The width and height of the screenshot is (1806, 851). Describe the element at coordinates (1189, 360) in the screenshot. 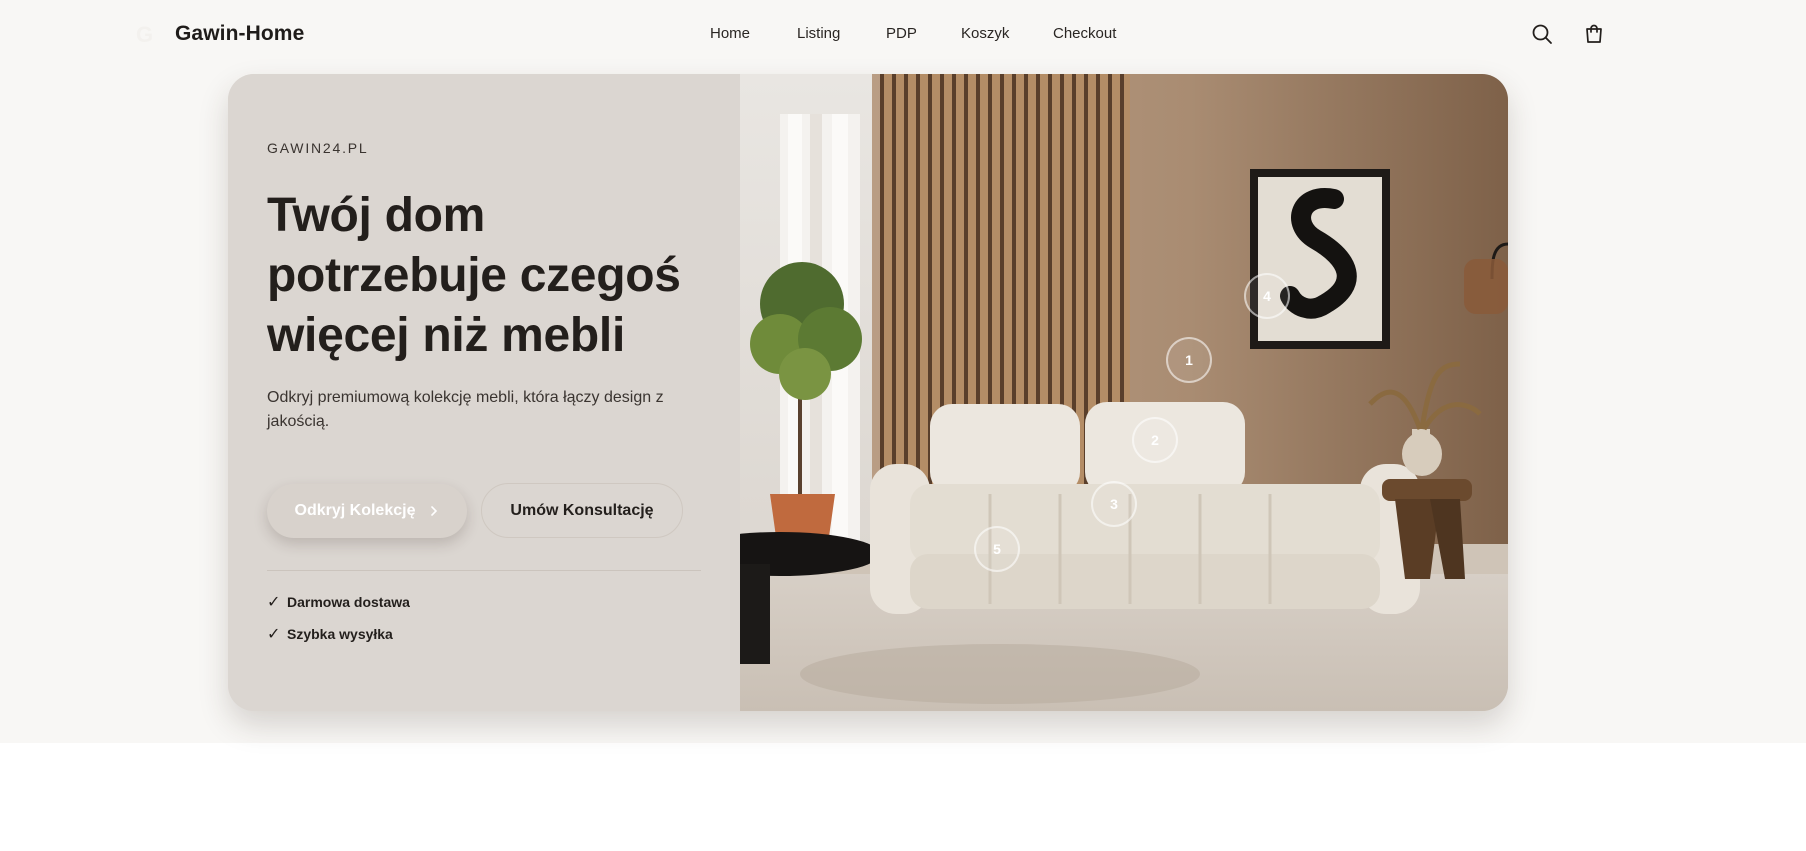

I see `hotspot-1: 1` at that location.